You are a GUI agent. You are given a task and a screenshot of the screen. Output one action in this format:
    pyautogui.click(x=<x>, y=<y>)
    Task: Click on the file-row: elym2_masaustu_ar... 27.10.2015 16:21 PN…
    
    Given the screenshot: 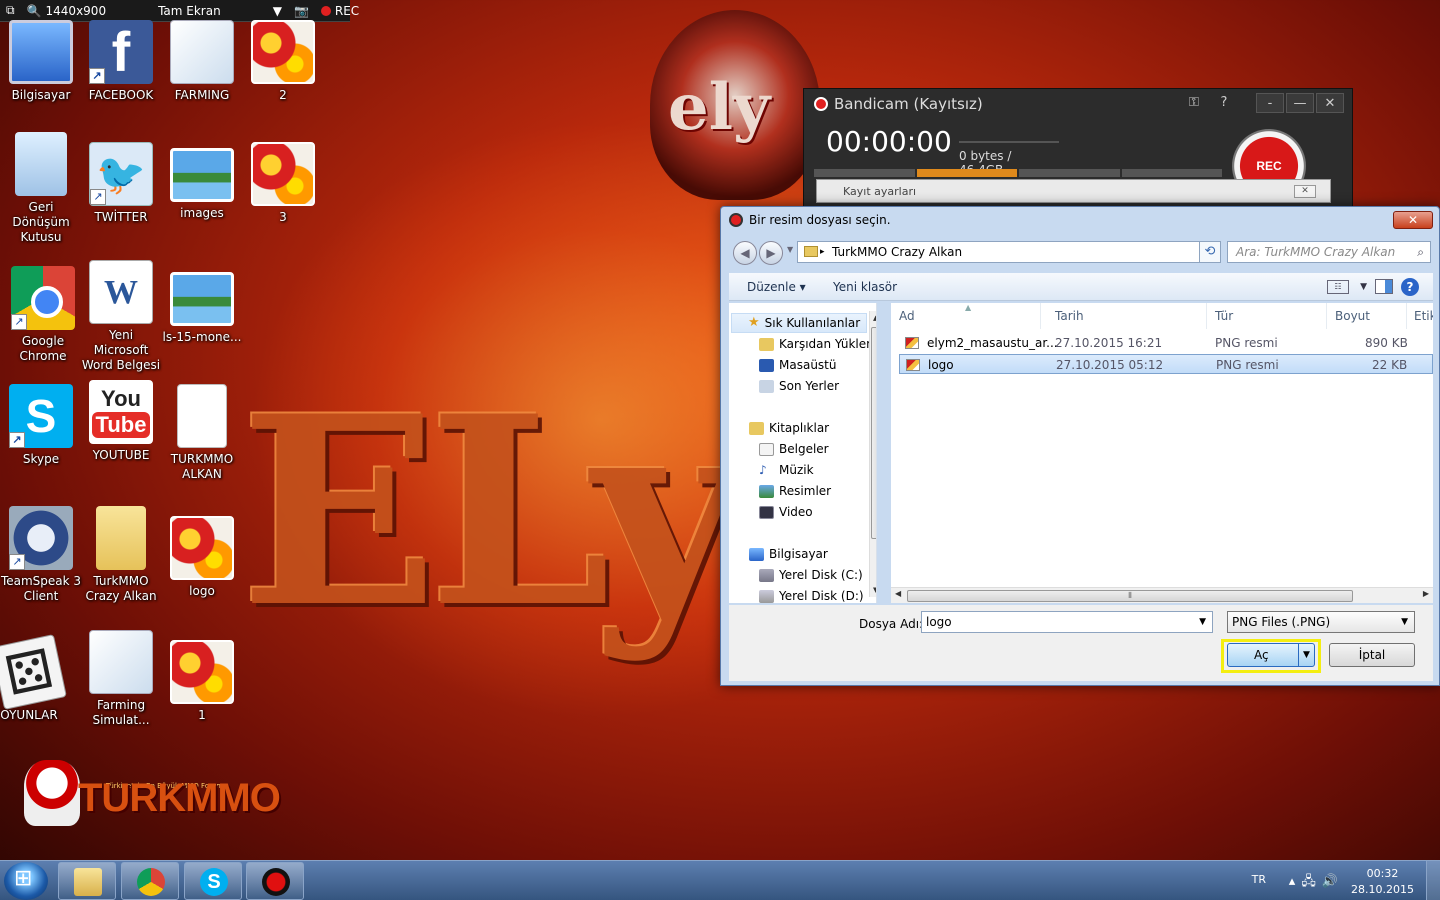 What is the action you would take?
    pyautogui.click(x=1166, y=343)
    